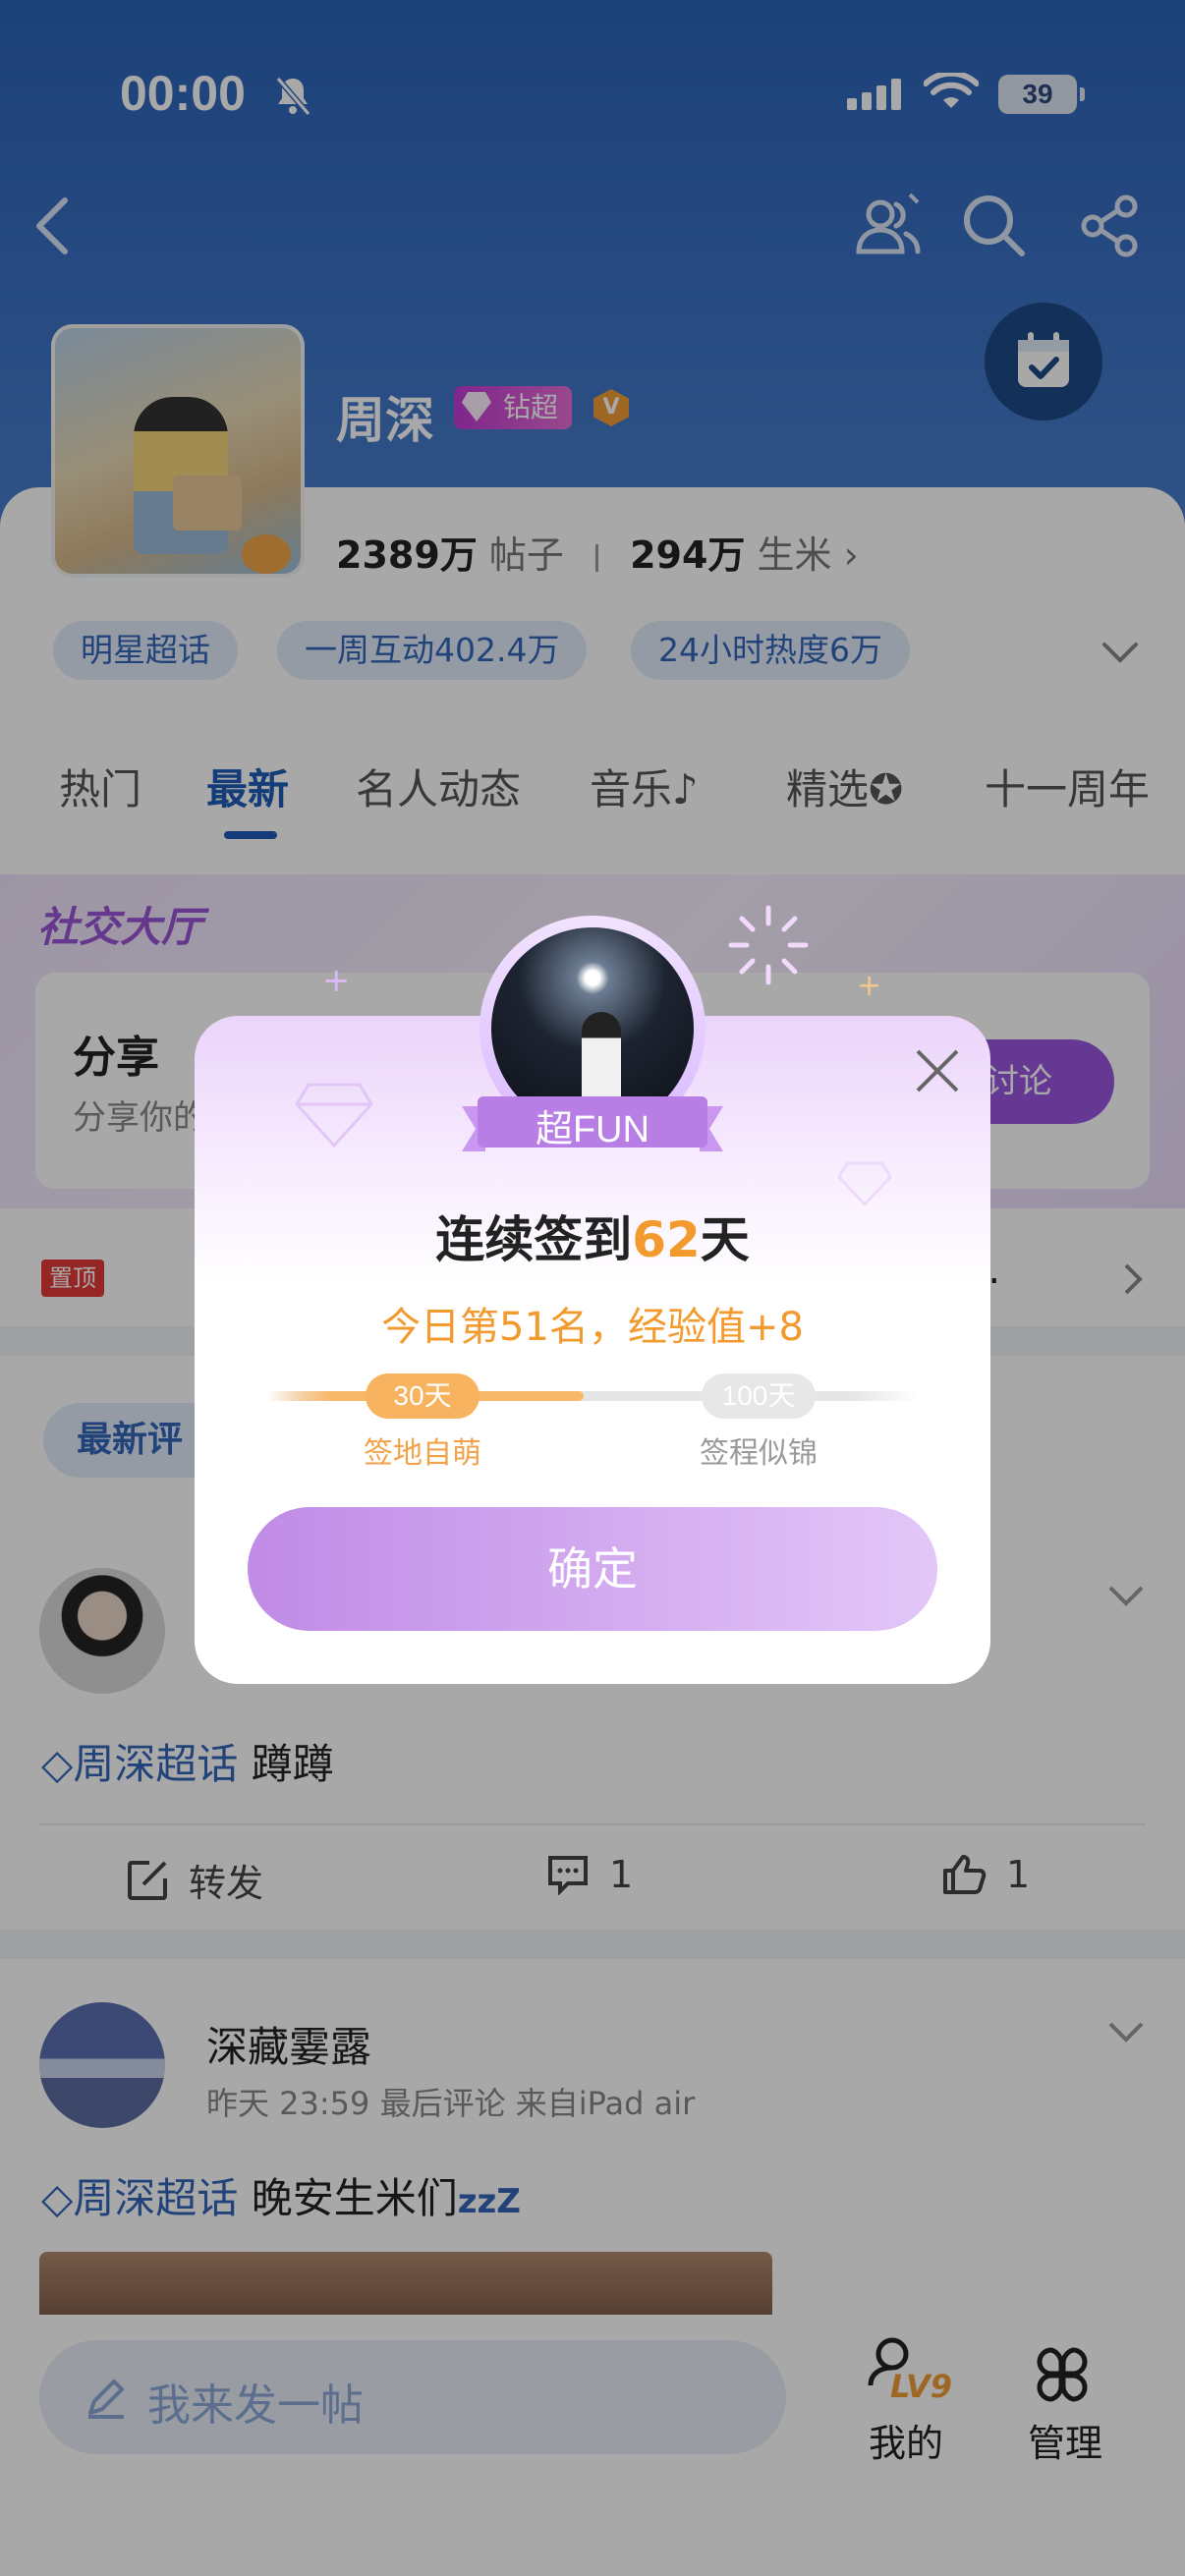 The width and height of the screenshot is (1185, 2576). Describe the element at coordinates (725, 1239) in the screenshot. I see `dialog-title-suffix: 天` at that location.